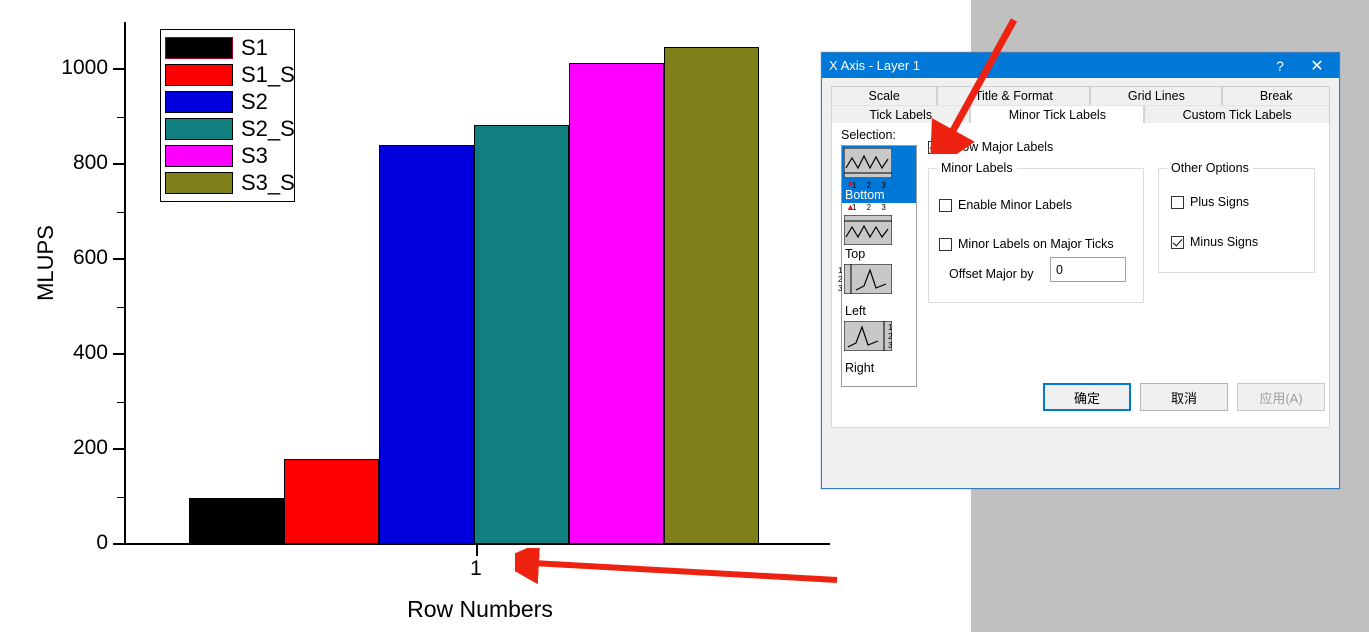  I want to click on legend-label: S1, so click(254, 47).